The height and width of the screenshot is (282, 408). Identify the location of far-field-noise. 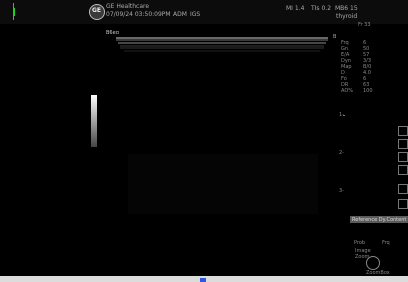
(223, 184).